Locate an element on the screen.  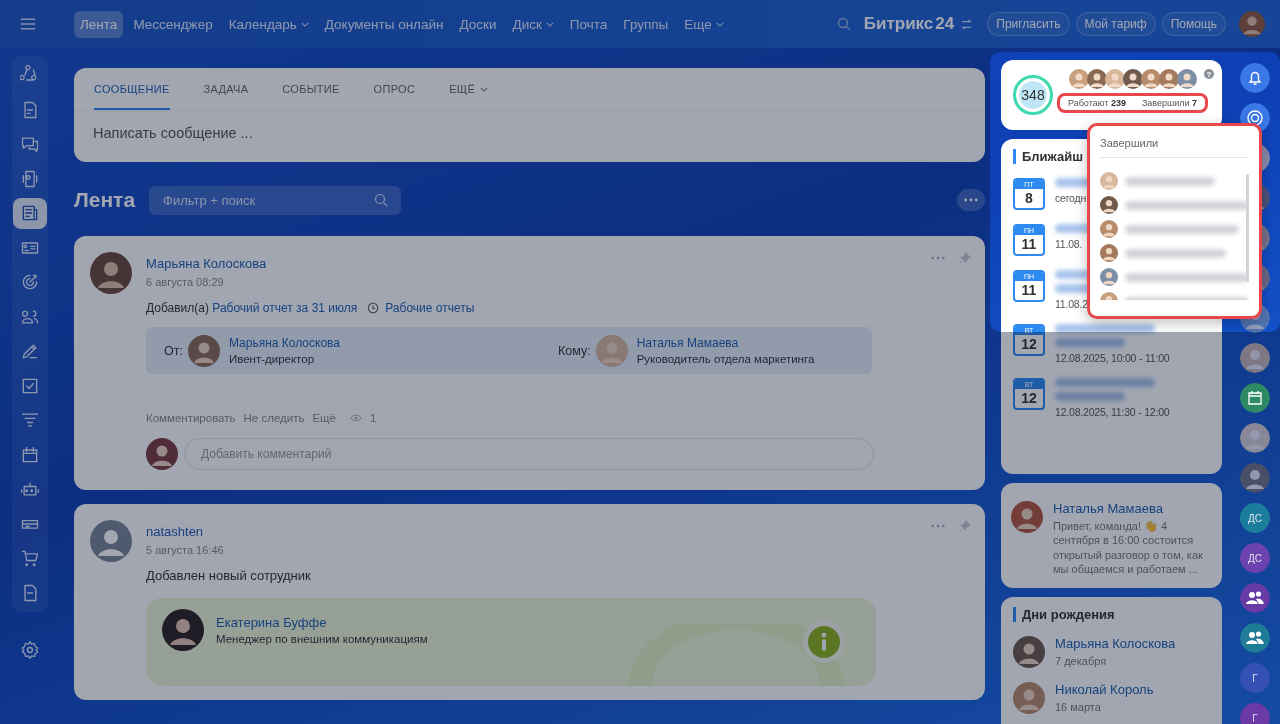
scrollbar is located at coordinates (1247, 228).